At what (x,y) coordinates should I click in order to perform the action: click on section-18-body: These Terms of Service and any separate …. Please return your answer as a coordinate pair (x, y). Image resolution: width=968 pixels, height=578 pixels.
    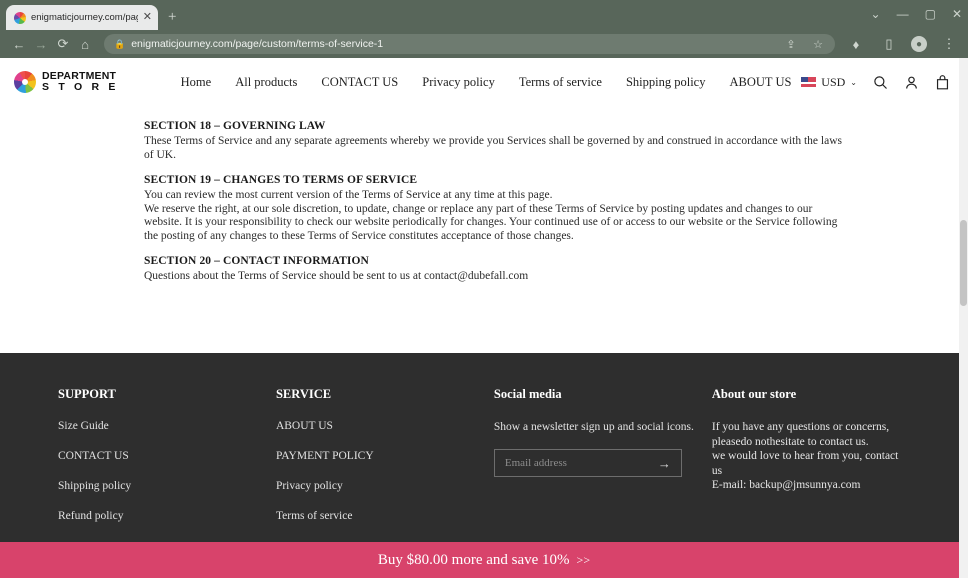
    Looking at the image, I should click on (493, 148).